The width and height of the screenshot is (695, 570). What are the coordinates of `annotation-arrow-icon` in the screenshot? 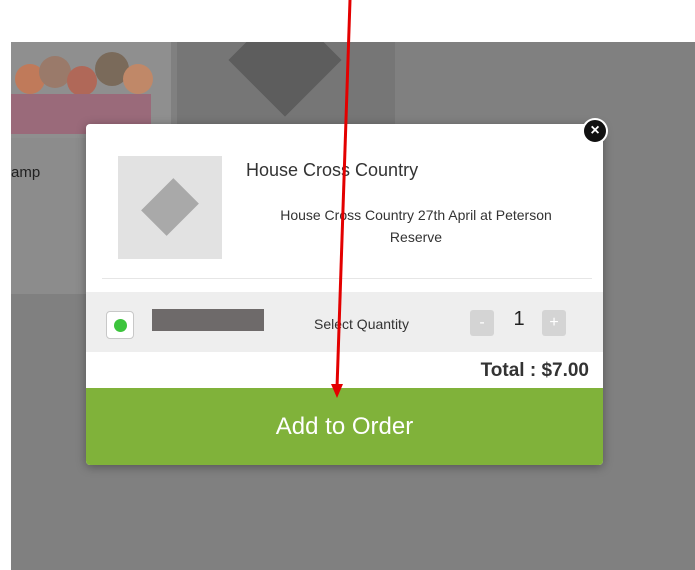 It's located at (341, 199).